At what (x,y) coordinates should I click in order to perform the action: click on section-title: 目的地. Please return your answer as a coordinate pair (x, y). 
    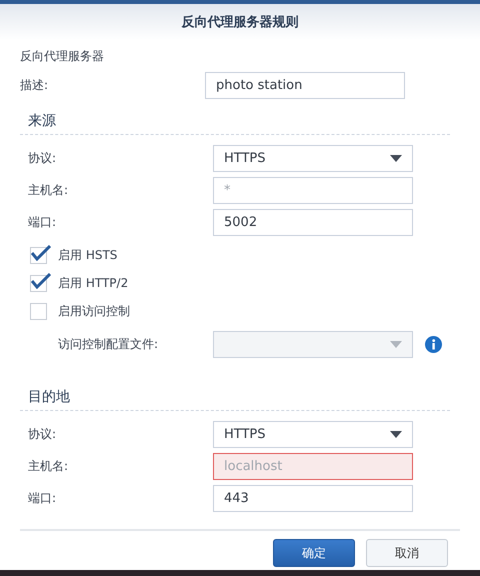
    Looking at the image, I should click on (49, 397).